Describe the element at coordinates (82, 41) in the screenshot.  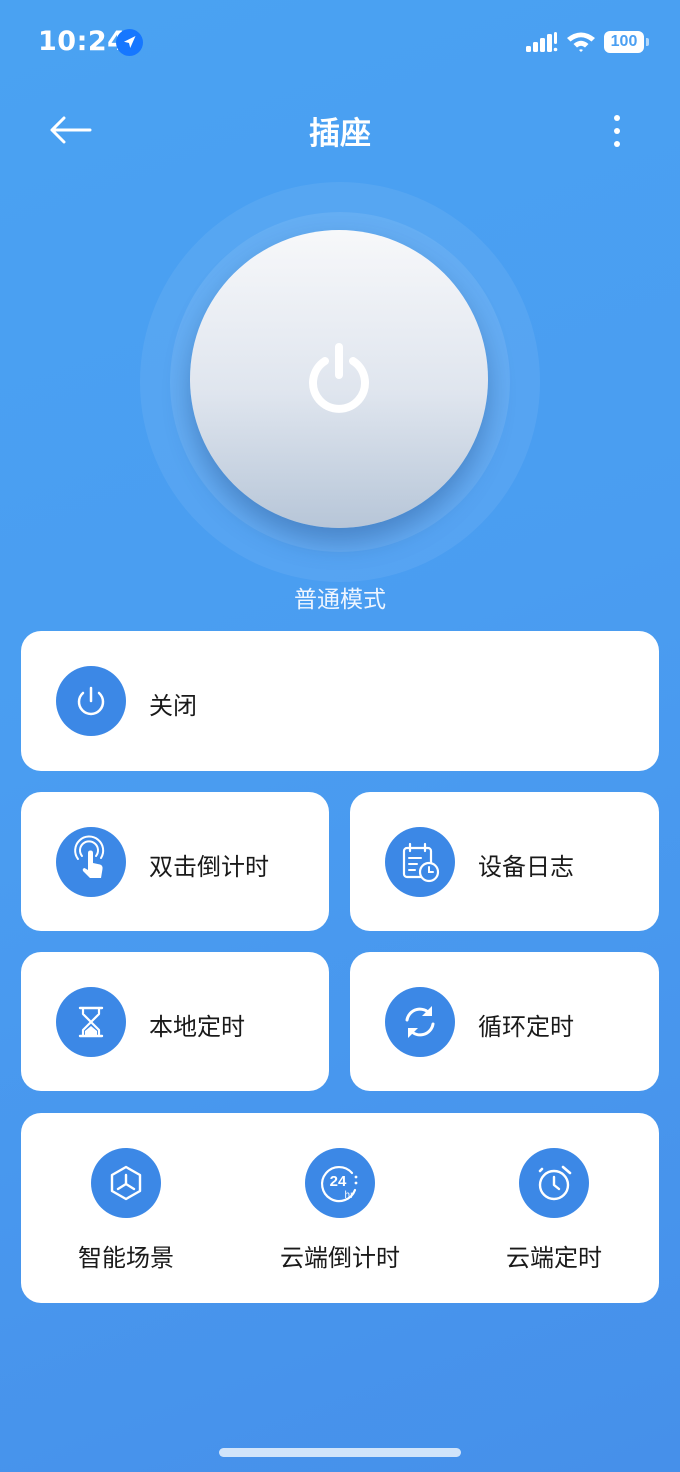
I see `status-time: 10:24` at that location.